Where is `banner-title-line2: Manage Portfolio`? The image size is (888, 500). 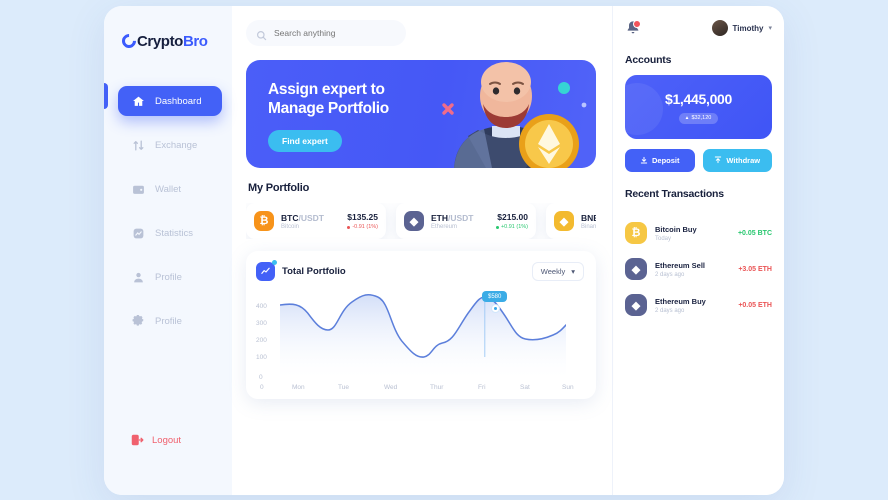 banner-title-line2: Manage Portfolio is located at coordinates (328, 108).